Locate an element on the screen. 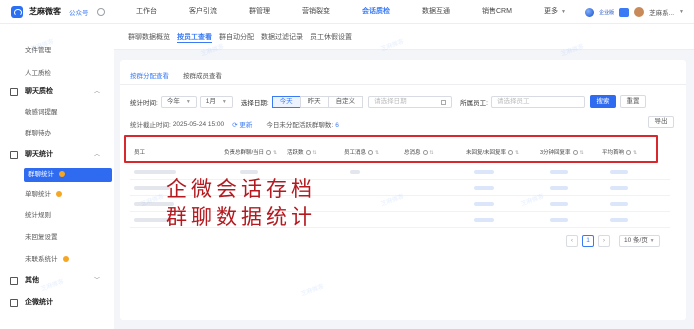  export-button: 导出 is located at coordinates (661, 122).